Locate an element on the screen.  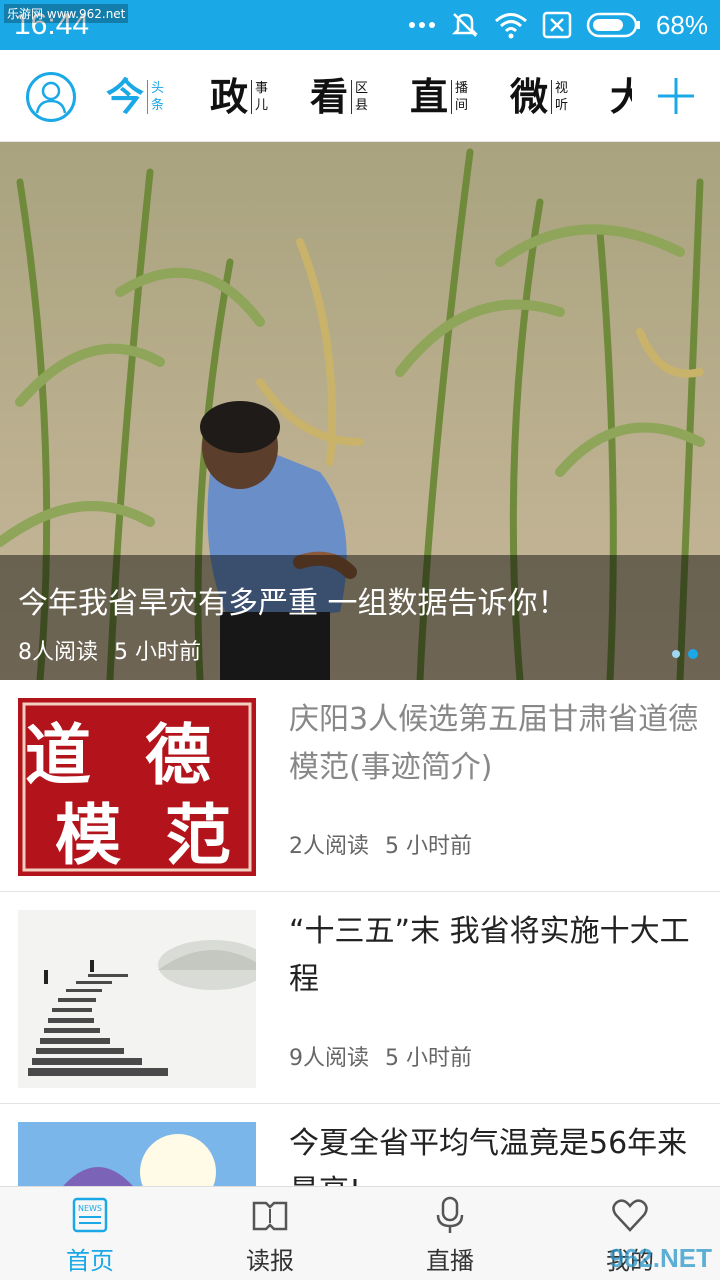
svg-text: NEWS is located at coordinates (90, 1208).